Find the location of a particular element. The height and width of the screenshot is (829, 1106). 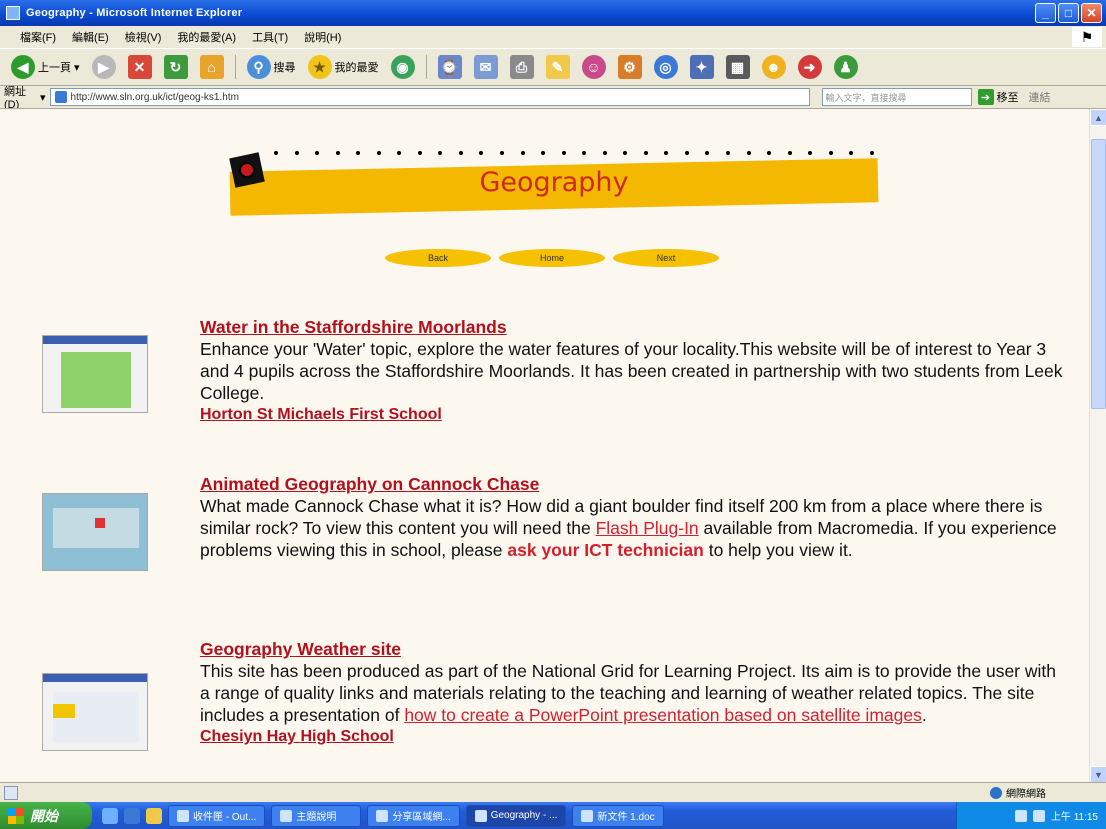

mail-icon is located at coordinates (183, 815).